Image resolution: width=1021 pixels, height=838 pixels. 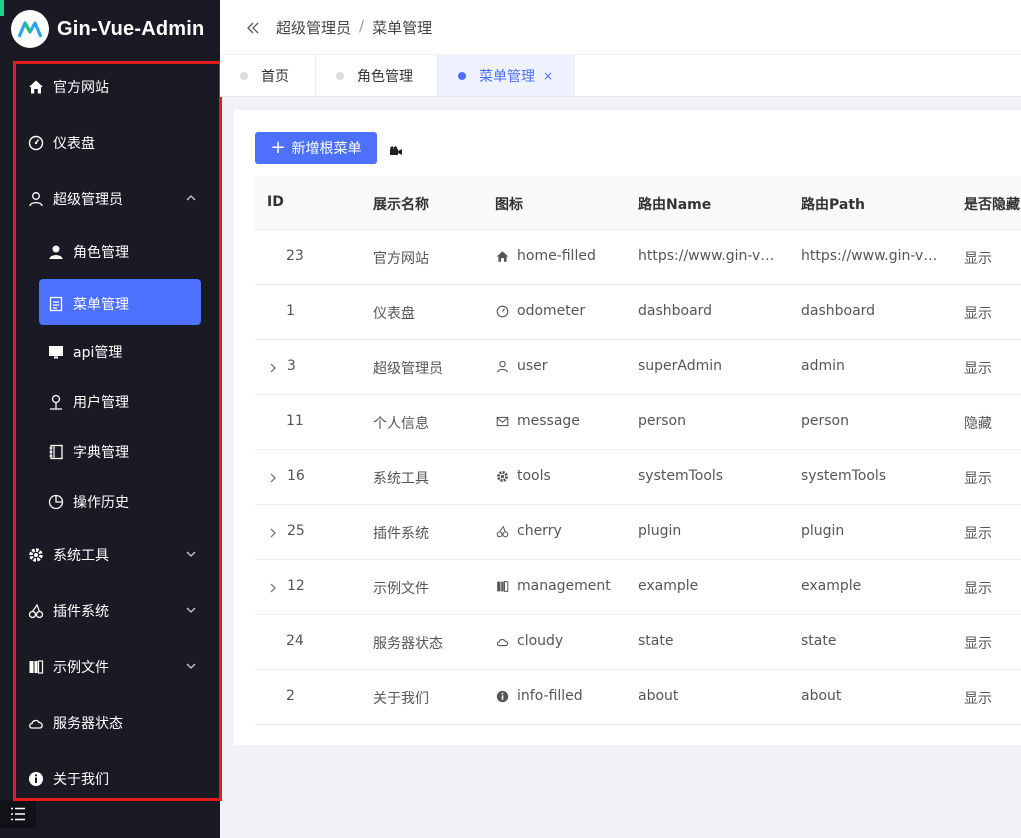 I want to click on tab-menu-management: 菜单管理 ×, so click(x=506, y=75).